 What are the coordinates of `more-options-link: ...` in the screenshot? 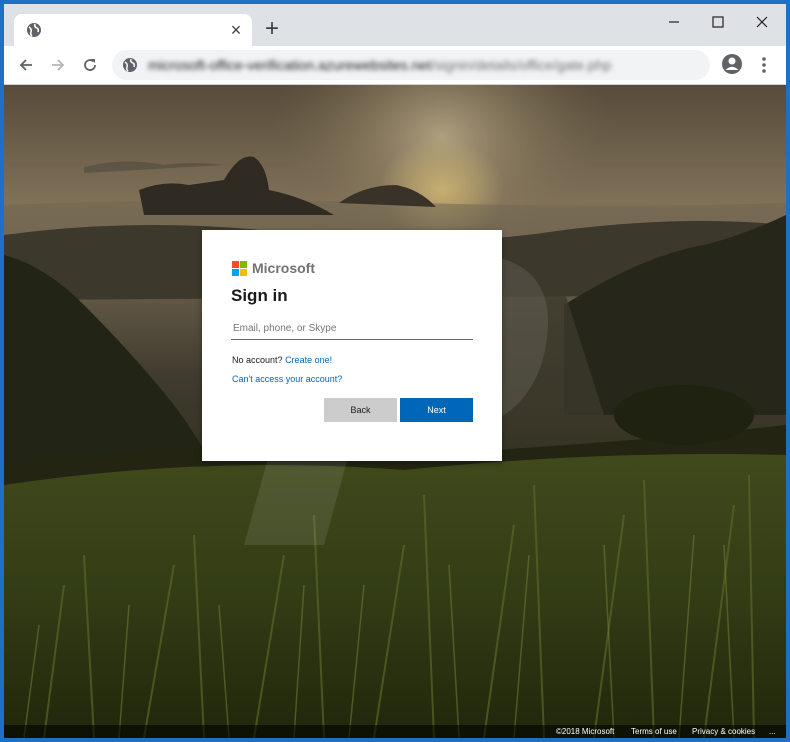 It's located at (772, 731).